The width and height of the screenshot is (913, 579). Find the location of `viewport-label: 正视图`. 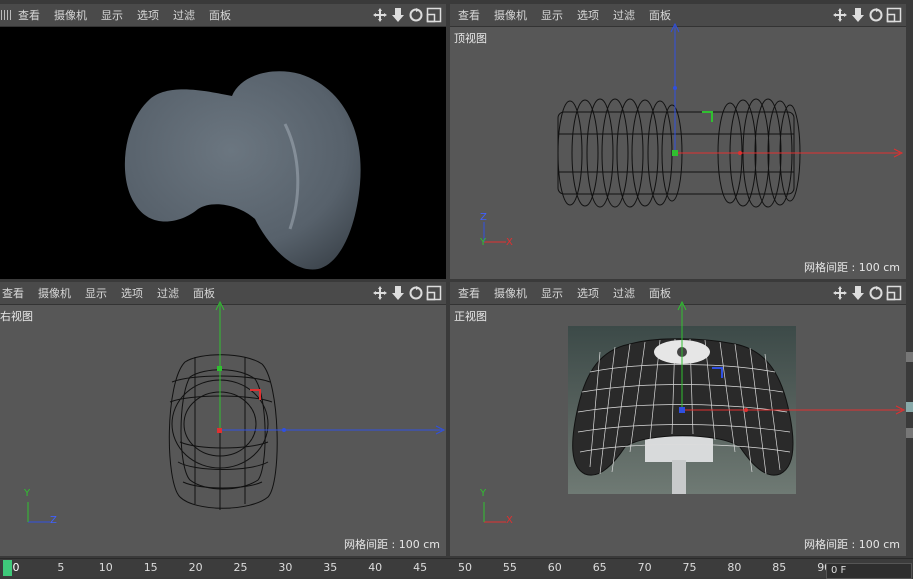

viewport-label: 正视图 is located at coordinates (470, 316).